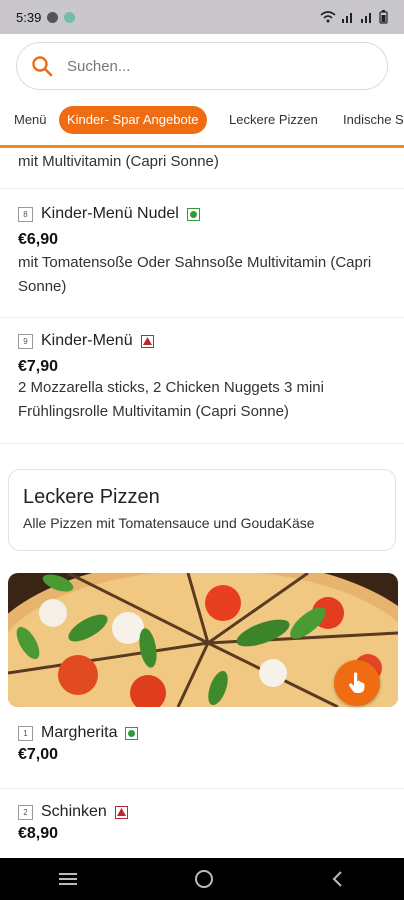 The width and height of the screenshot is (404, 900). I want to click on app-notification-icon, so click(70, 17).